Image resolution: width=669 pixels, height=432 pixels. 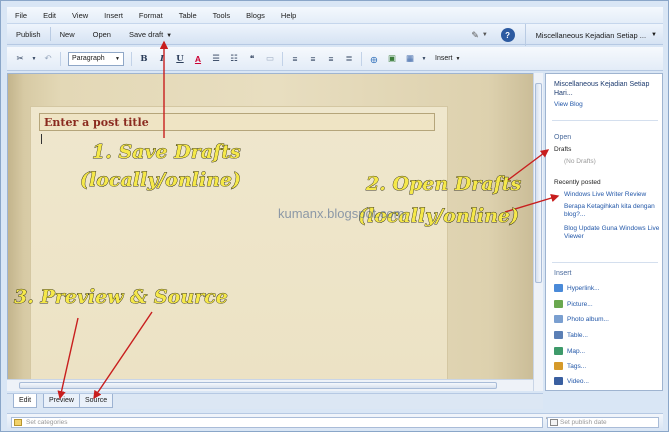 I want to click on insert-dropdown: Insert ▼, so click(x=447, y=58).